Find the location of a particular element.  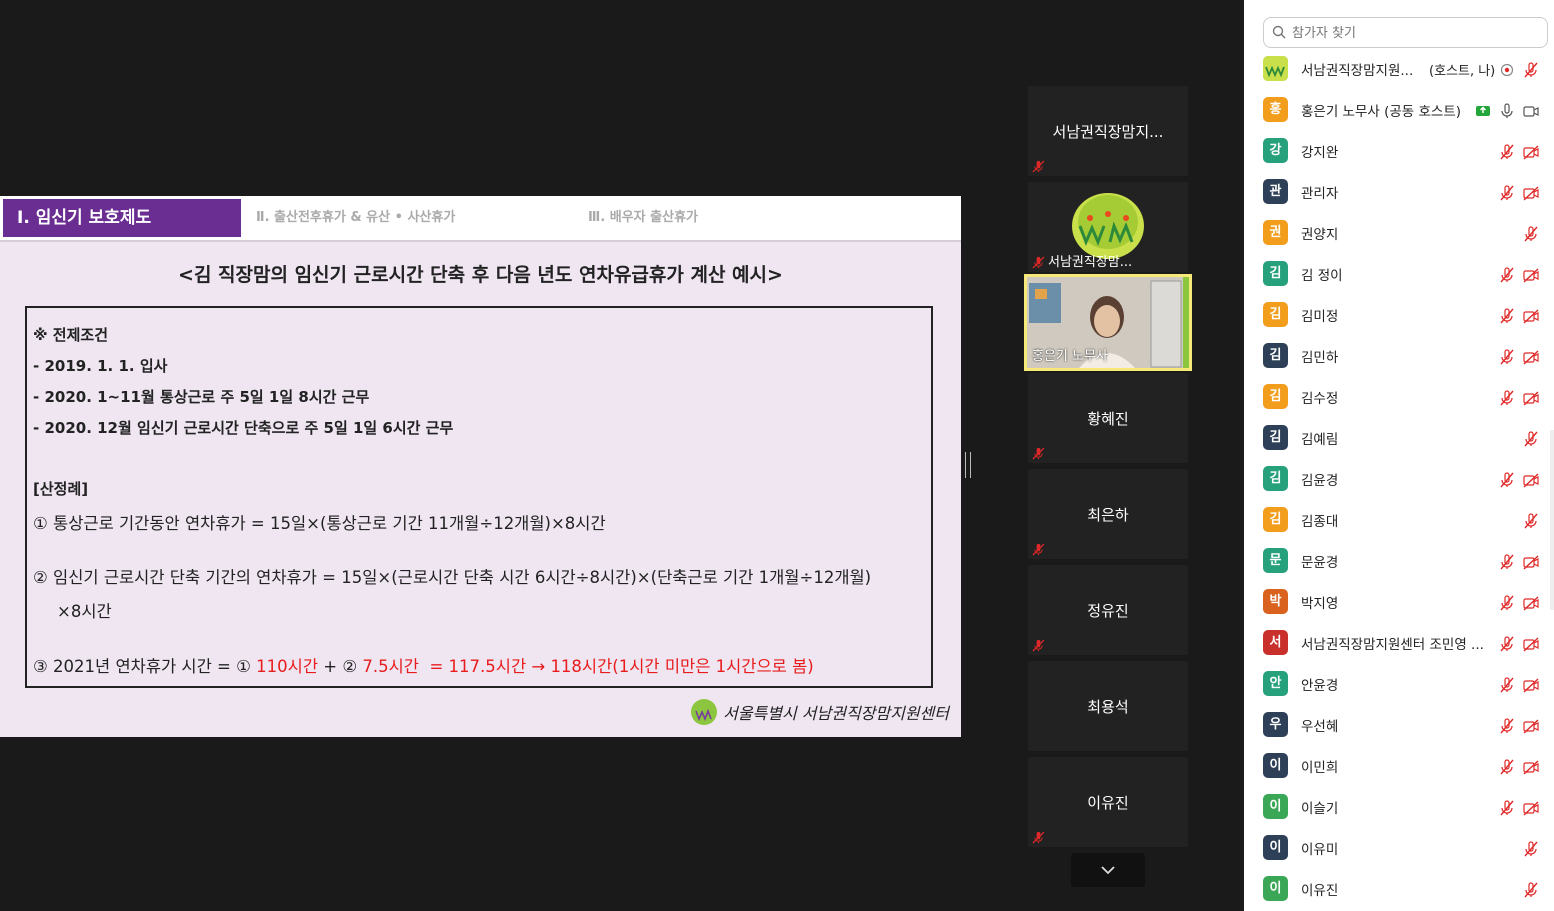

participant-name: 강지완 is located at coordinates (1320, 153).